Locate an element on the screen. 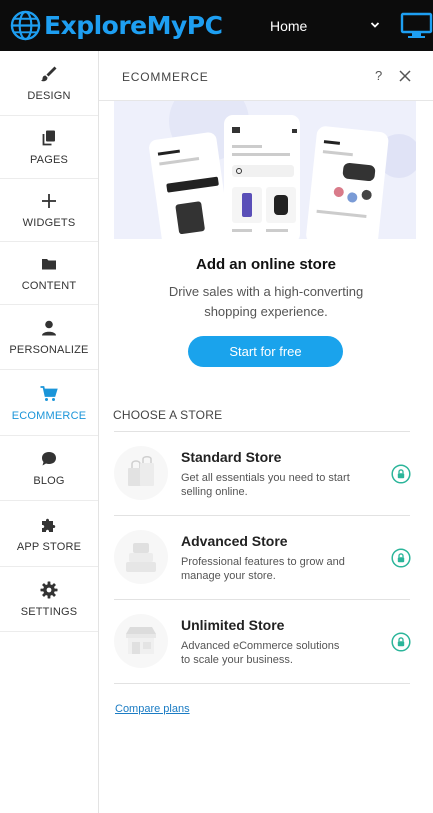 This screenshot has width=433, height=813. sidebar-item-label: DESIGN is located at coordinates (49, 96).